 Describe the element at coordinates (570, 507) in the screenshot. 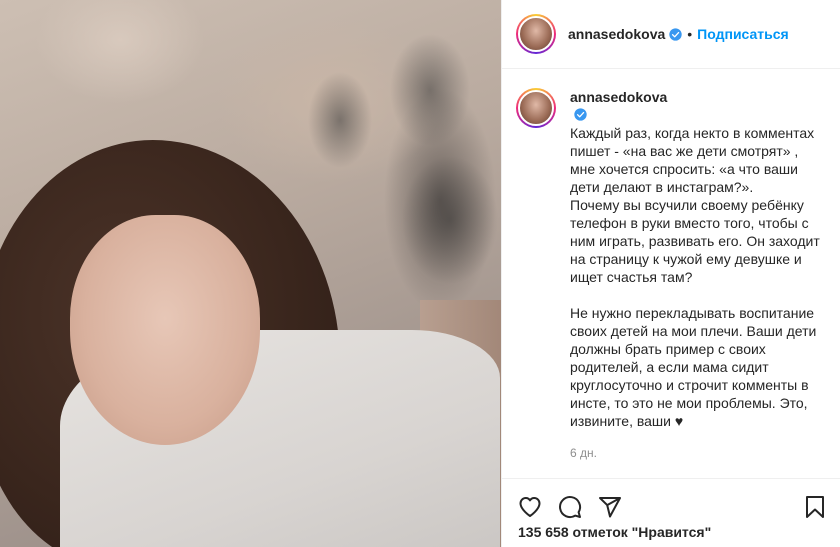

I see `comment-icon` at that location.